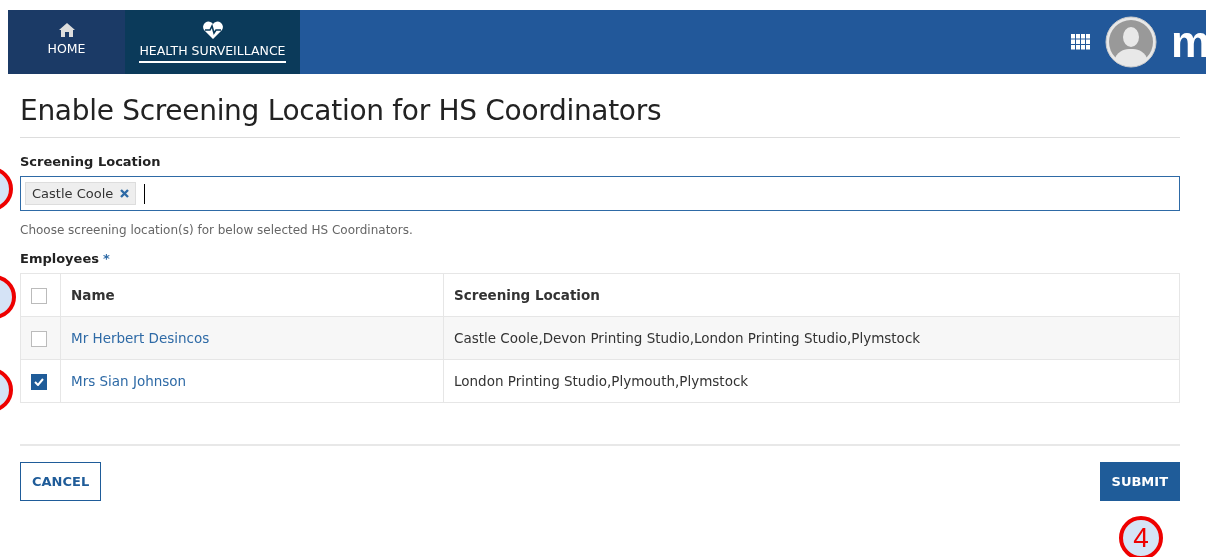  Describe the element at coordinates (125, 193) in the screenshot. I see `remove-icon` at that location.